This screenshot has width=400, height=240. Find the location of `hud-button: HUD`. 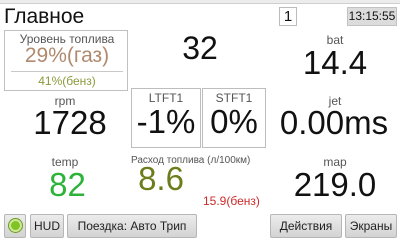

hud-button: HUD is located at coordinates (47, 226).